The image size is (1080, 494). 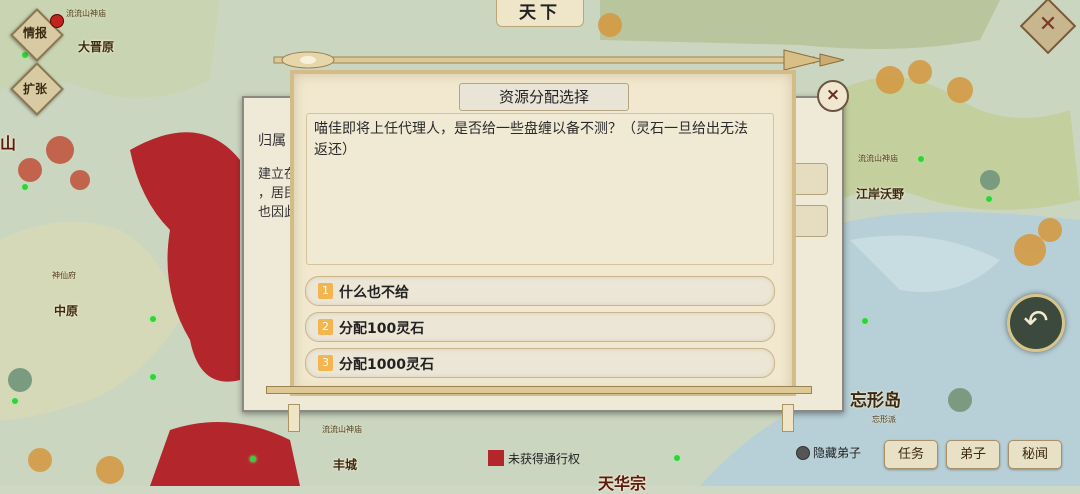 I want to click on back-arrow-icon: ↶, so click(x=1036, y=321).